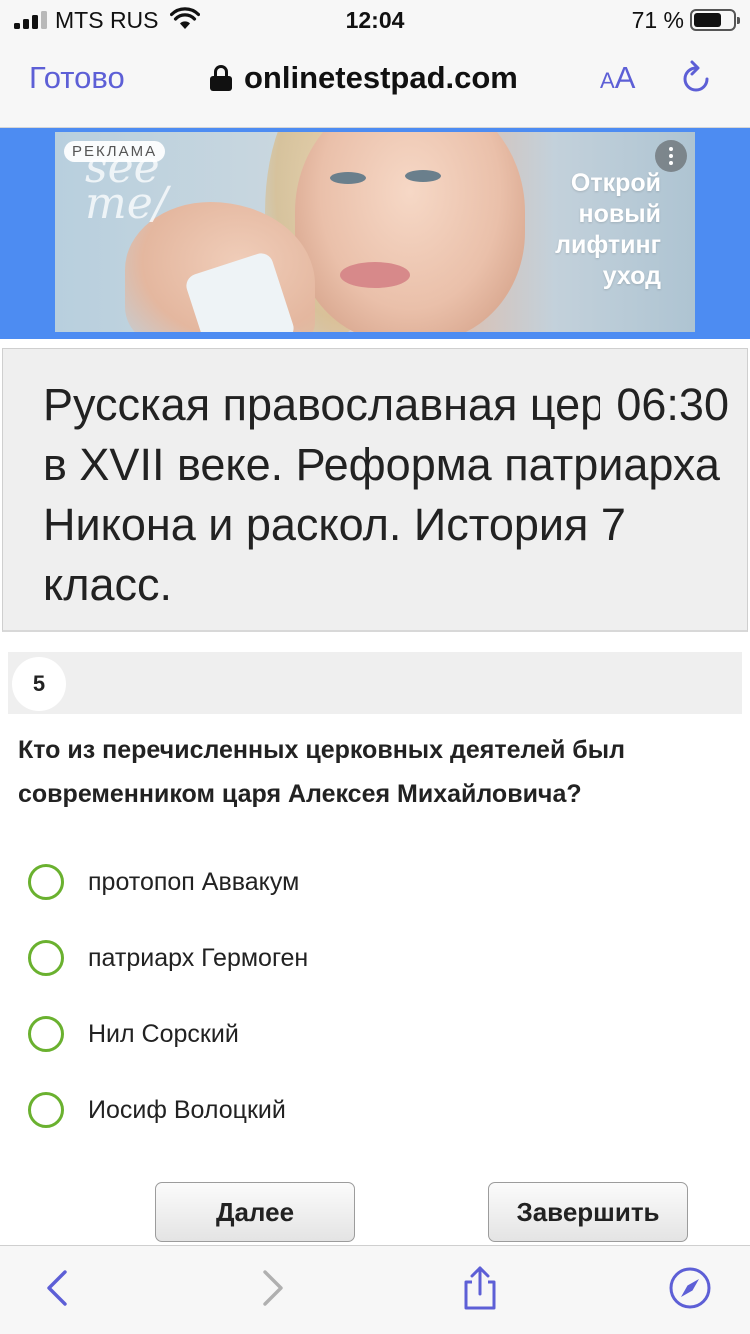 Image resolution: width=750 pixels, height=1334 pixels. What do you see at coordinates (480, 1288) in the screenshot?
I see `share-icon` at bounding box center [480, 1288].